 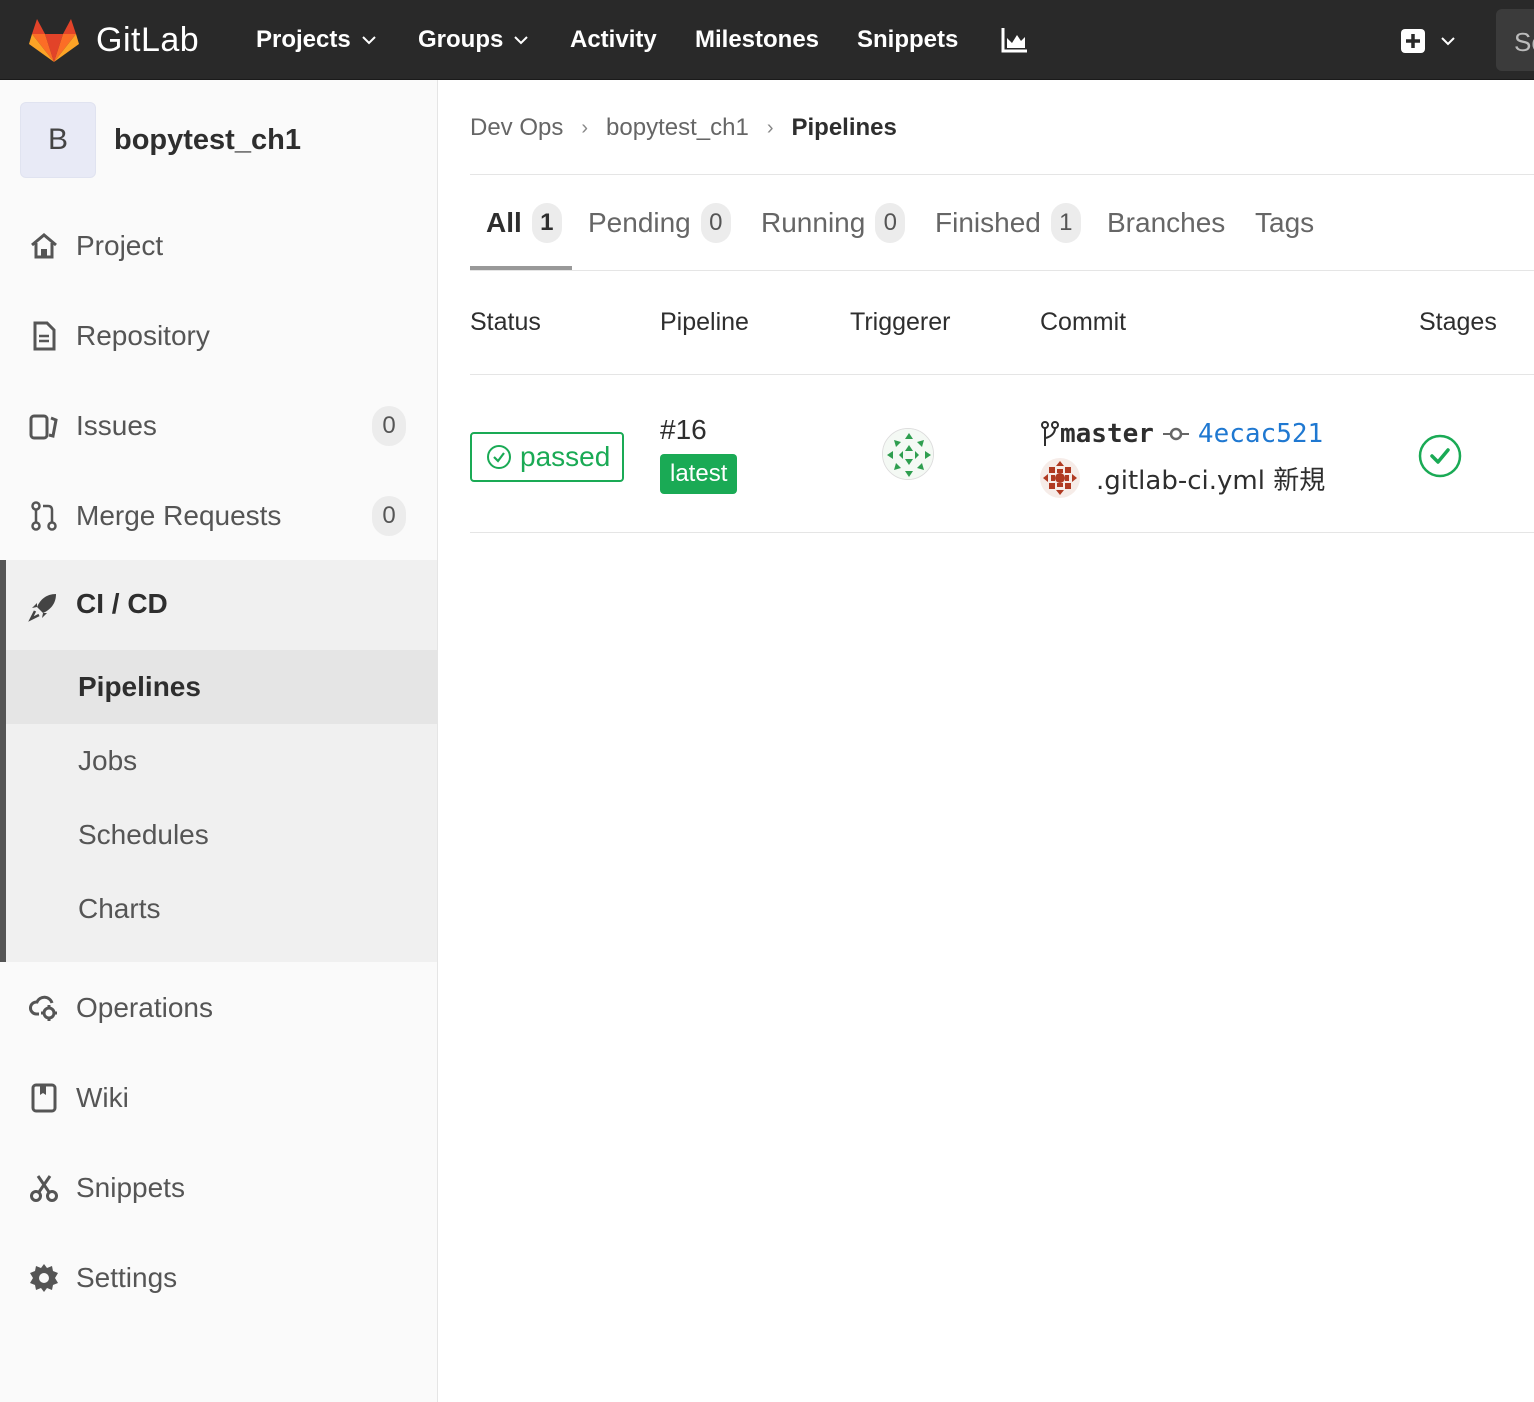 I want to click on plus-square-icon, so click(x=1413, y=41).